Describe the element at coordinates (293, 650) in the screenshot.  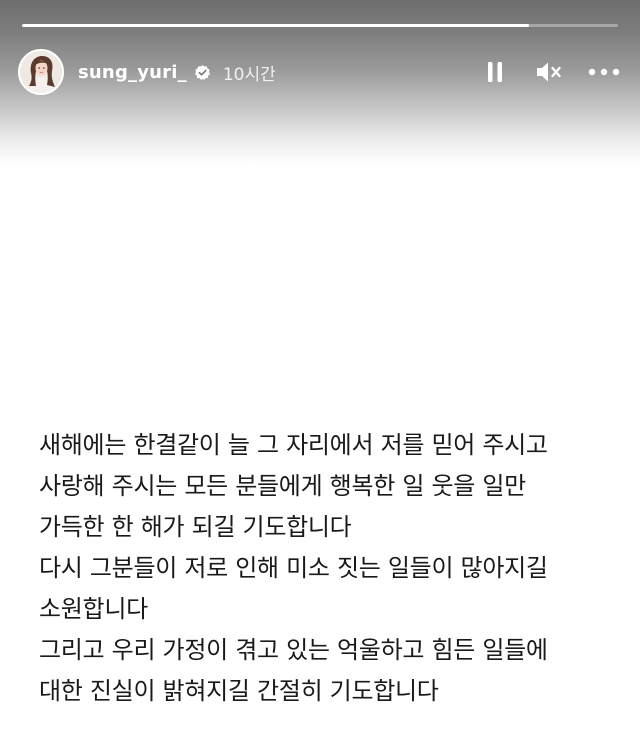
I see `caption-line: 그리고 우리 가정이 겪고 있는 억울하고 힘든 일들에` at that location.